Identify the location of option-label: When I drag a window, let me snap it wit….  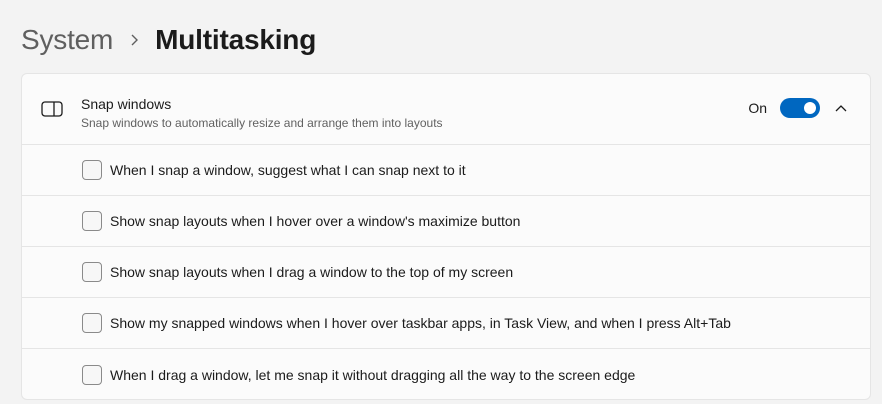
(373, 374).